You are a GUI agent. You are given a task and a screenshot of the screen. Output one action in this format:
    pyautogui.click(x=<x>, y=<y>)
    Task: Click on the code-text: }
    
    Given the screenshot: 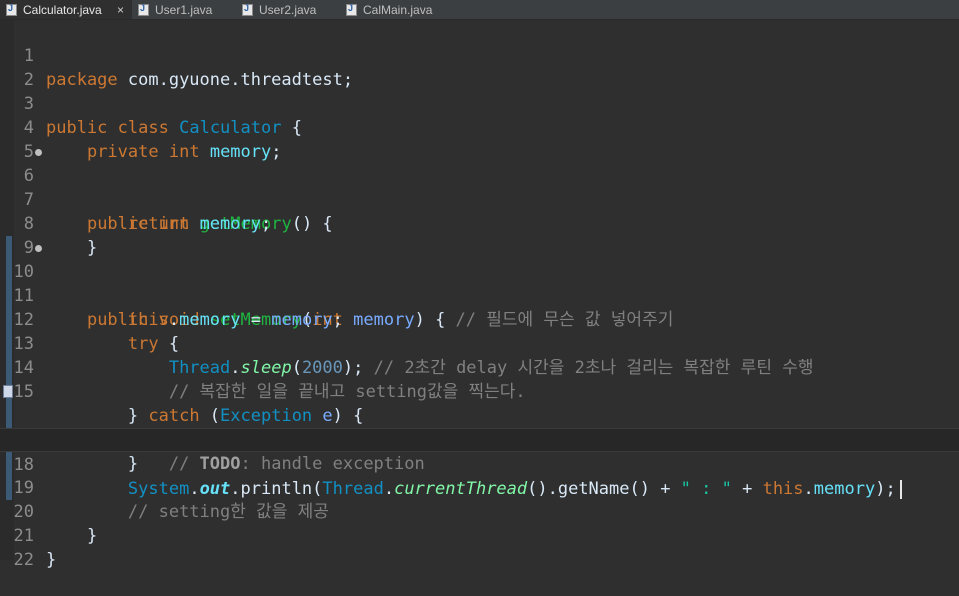 What is the action you would take?
    pyautogui.click(x=51, y=560)
    